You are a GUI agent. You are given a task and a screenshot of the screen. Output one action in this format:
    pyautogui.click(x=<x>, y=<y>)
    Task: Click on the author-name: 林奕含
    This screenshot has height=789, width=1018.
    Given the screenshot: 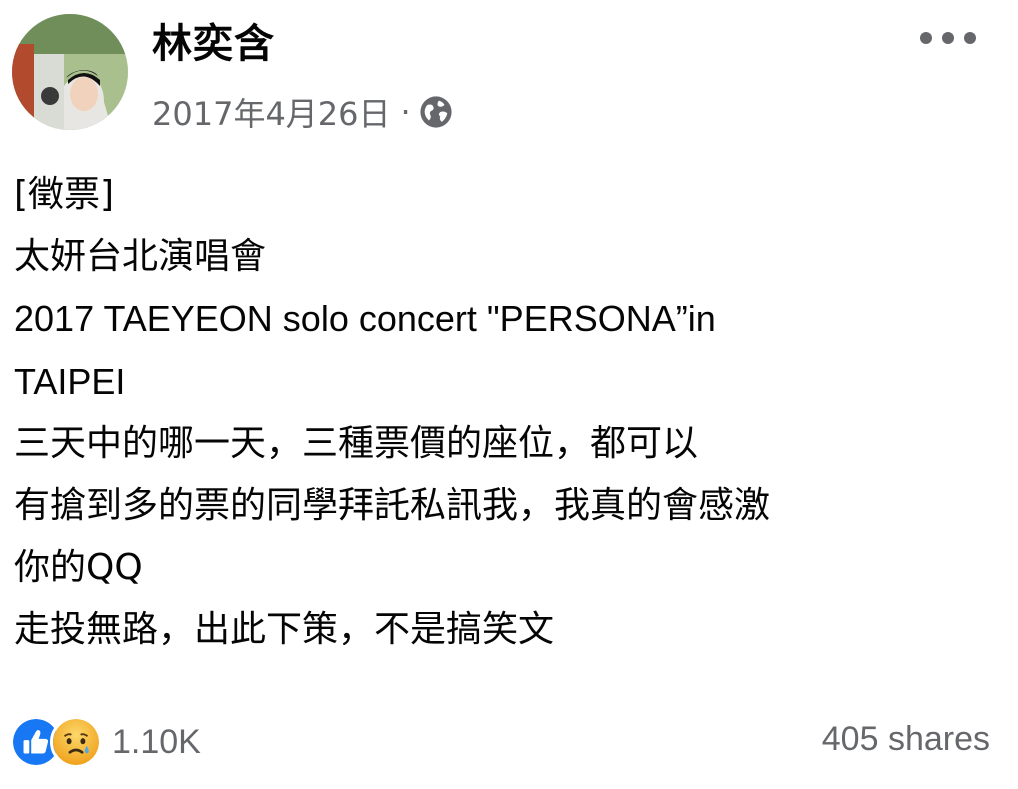 What is the action you would take?
    pyautogui.click(x=213, y=44)
    